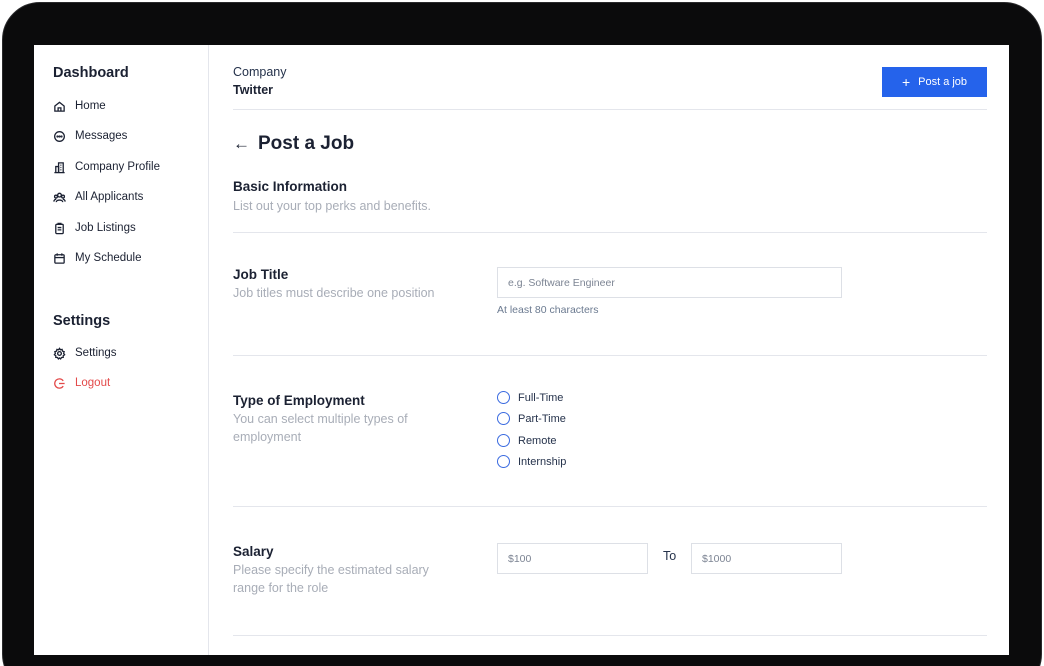  I want to click on employment-option-part-time: Part-Time, so click(531, 418).